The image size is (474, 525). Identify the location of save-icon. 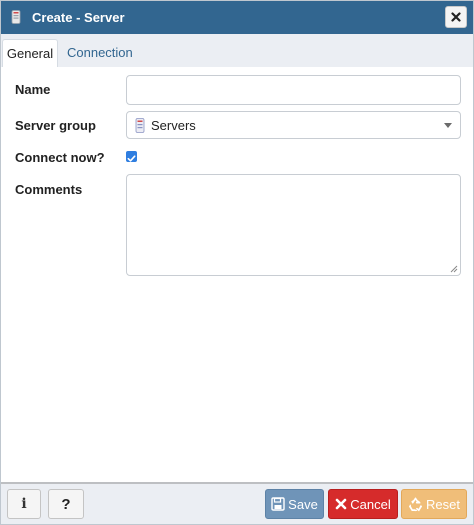
(278, 504).